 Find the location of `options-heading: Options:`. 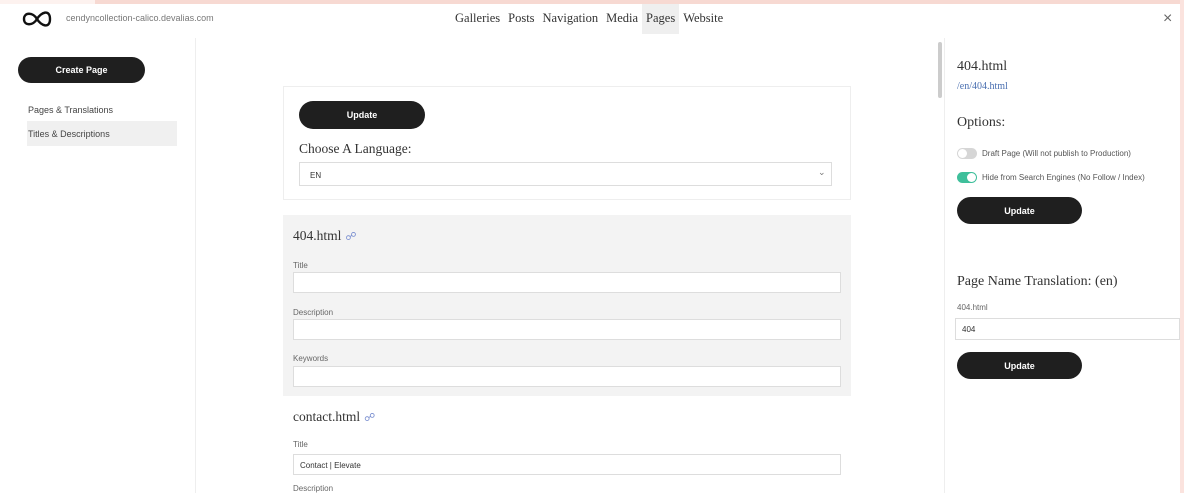

options-heading: Options: is located at coordinates (981, 122).